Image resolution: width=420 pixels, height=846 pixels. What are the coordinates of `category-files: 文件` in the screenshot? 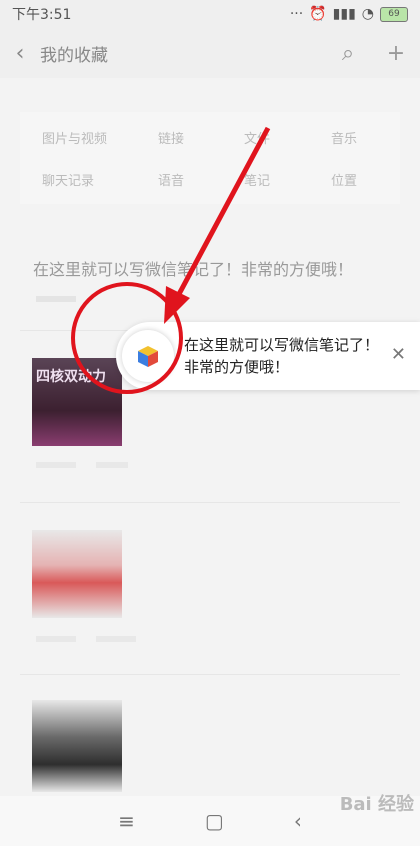 It's located at (257, 137).